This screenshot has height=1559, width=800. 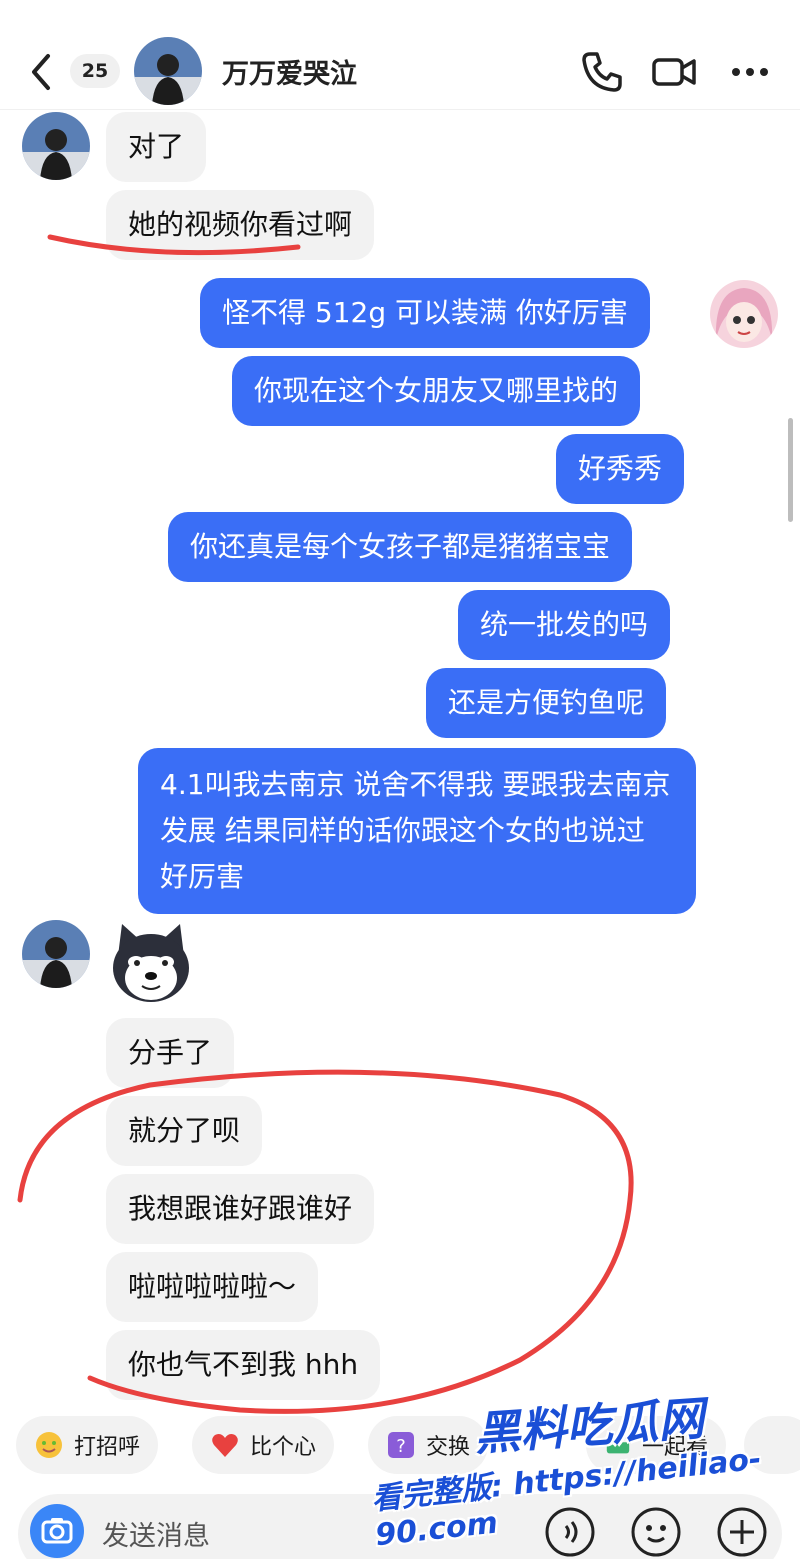 What do you see at coordinates (225, 1445) in the screenshot?
I see `heart-icon` at bounding box center [225, 1445].